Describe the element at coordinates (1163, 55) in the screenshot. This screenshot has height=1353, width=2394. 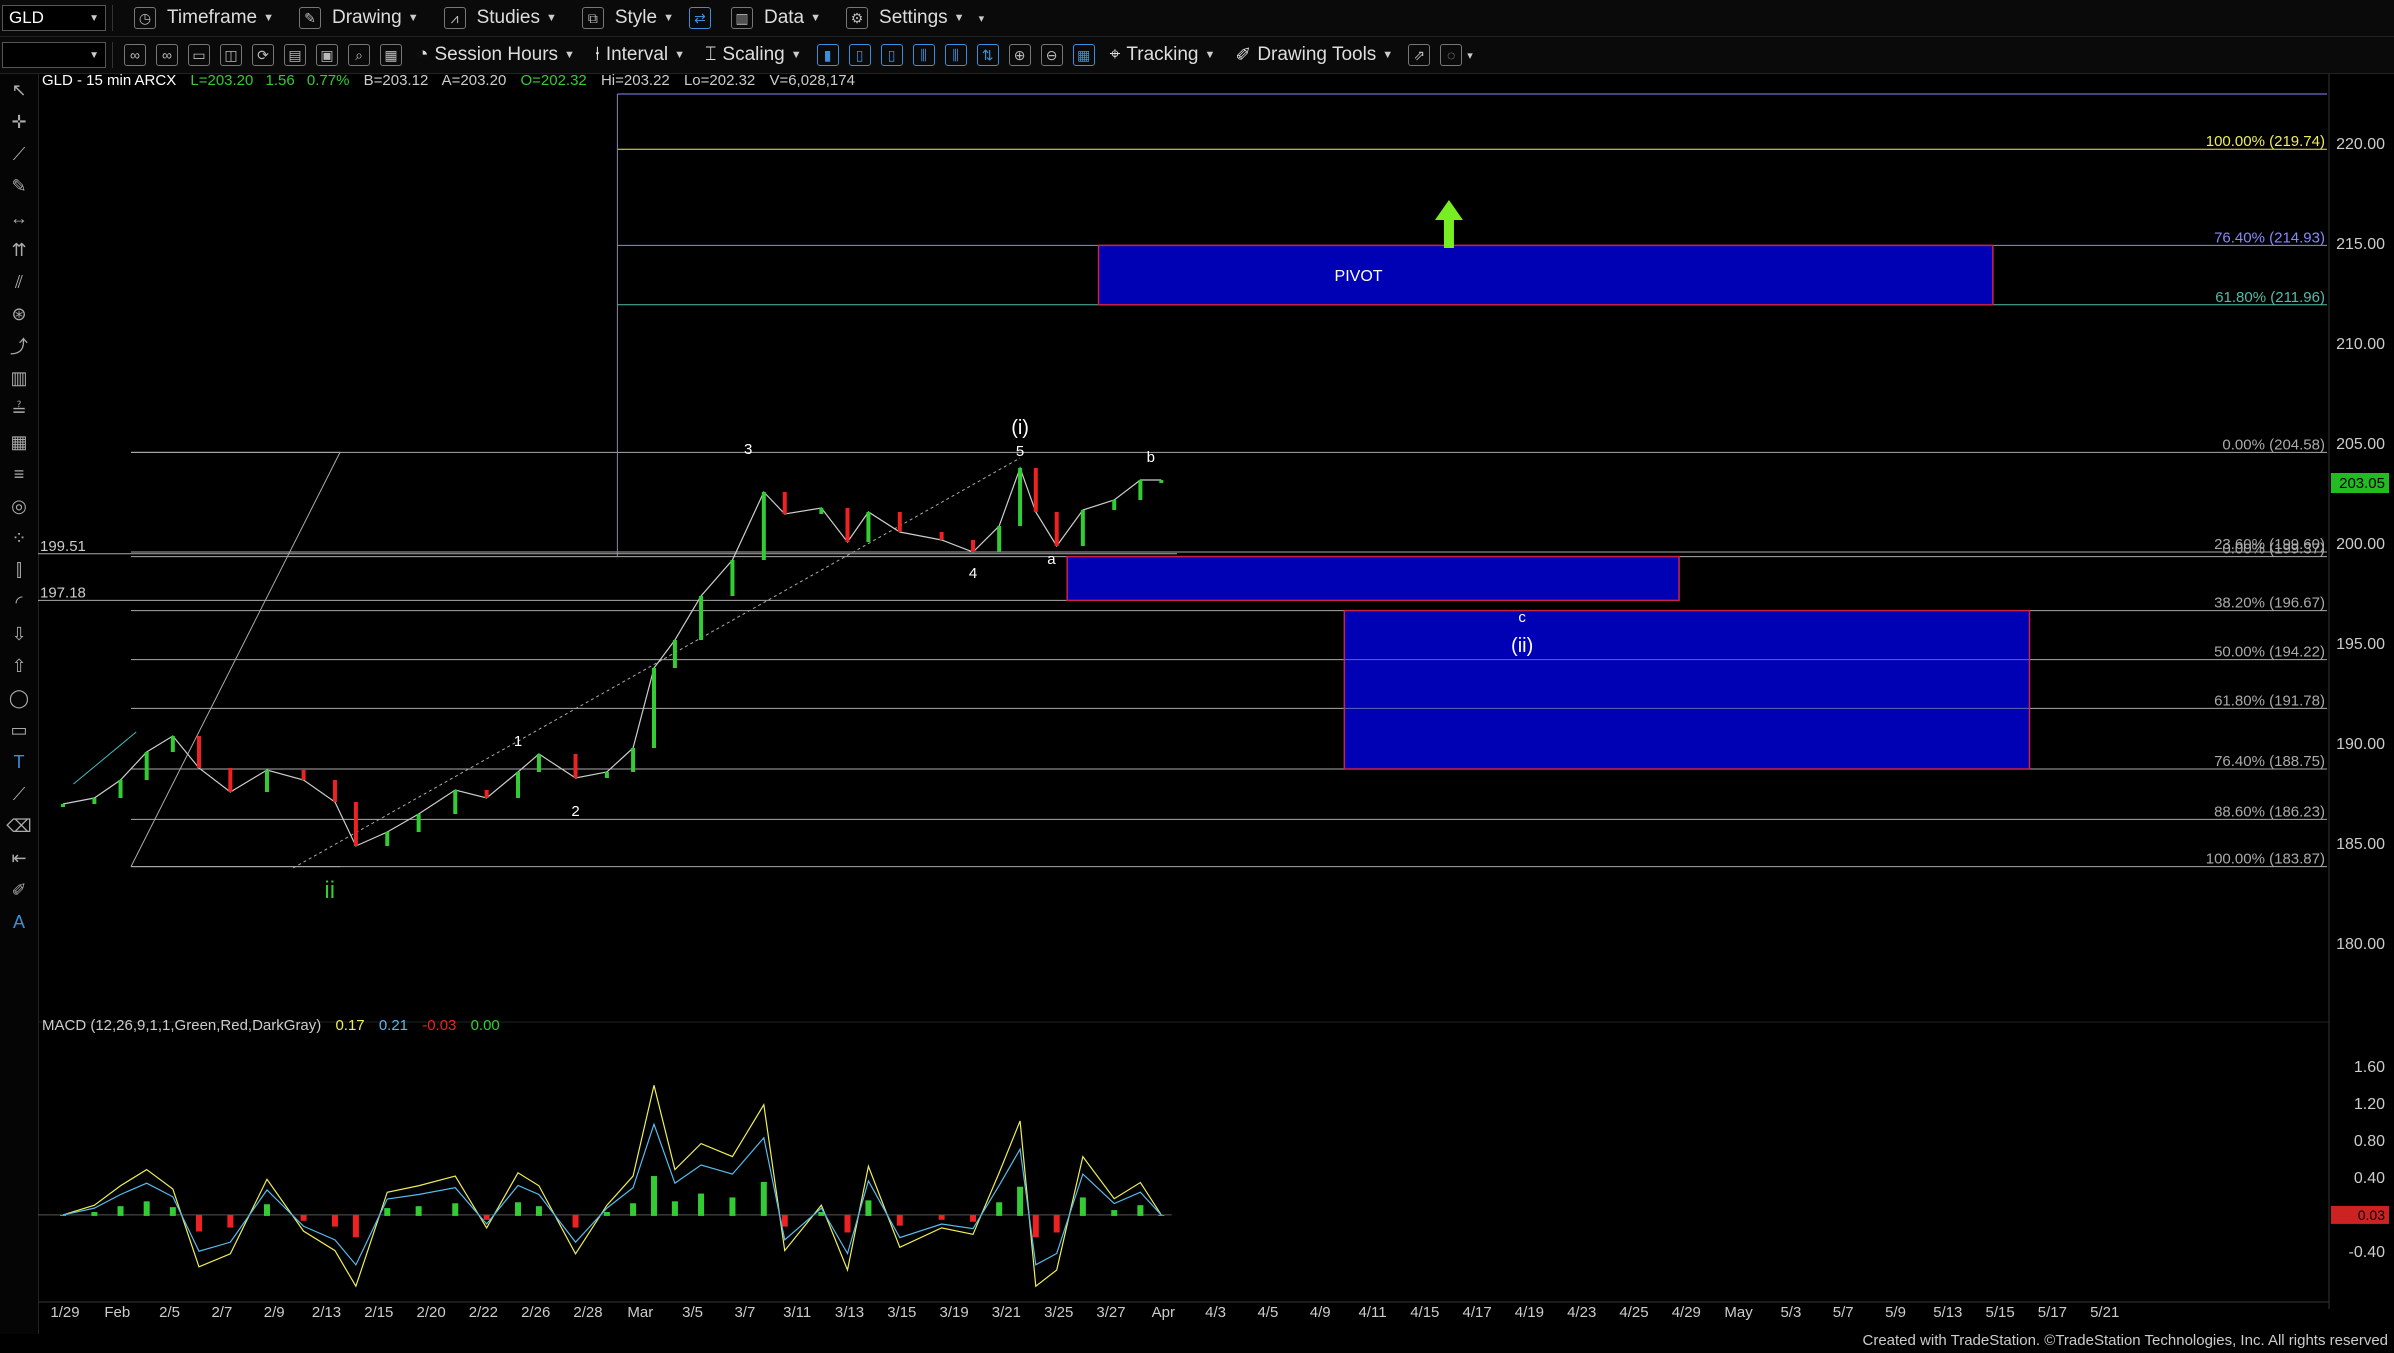
I see `tracking-menu: ⌖ Tracking ▼` at that location.